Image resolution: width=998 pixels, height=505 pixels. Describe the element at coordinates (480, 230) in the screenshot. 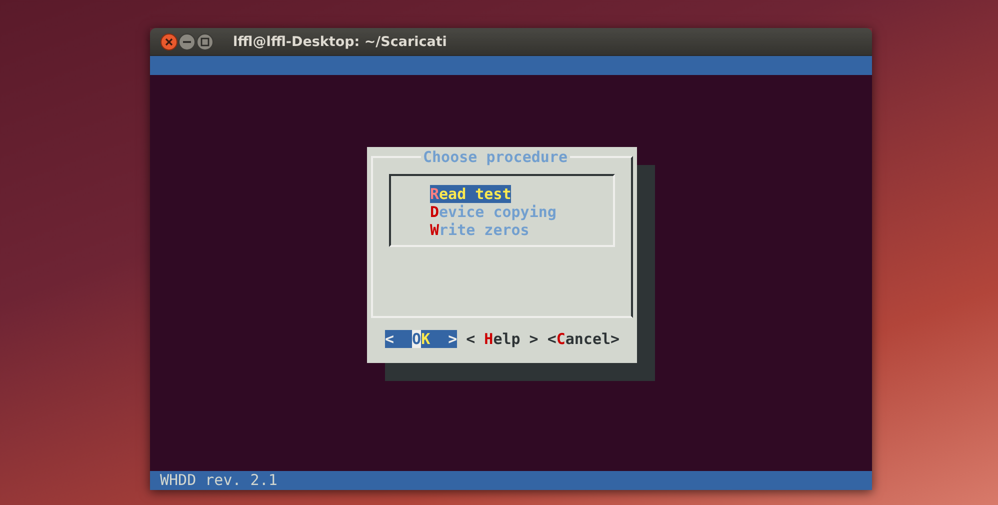

I see `menu-item: Write zeros` at that location.